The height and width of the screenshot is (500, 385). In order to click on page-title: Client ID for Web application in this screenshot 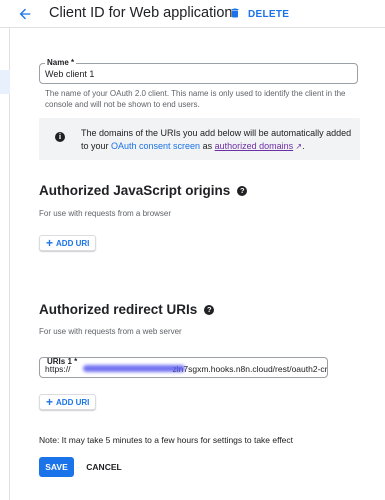, I will do `click(141, 13)`.